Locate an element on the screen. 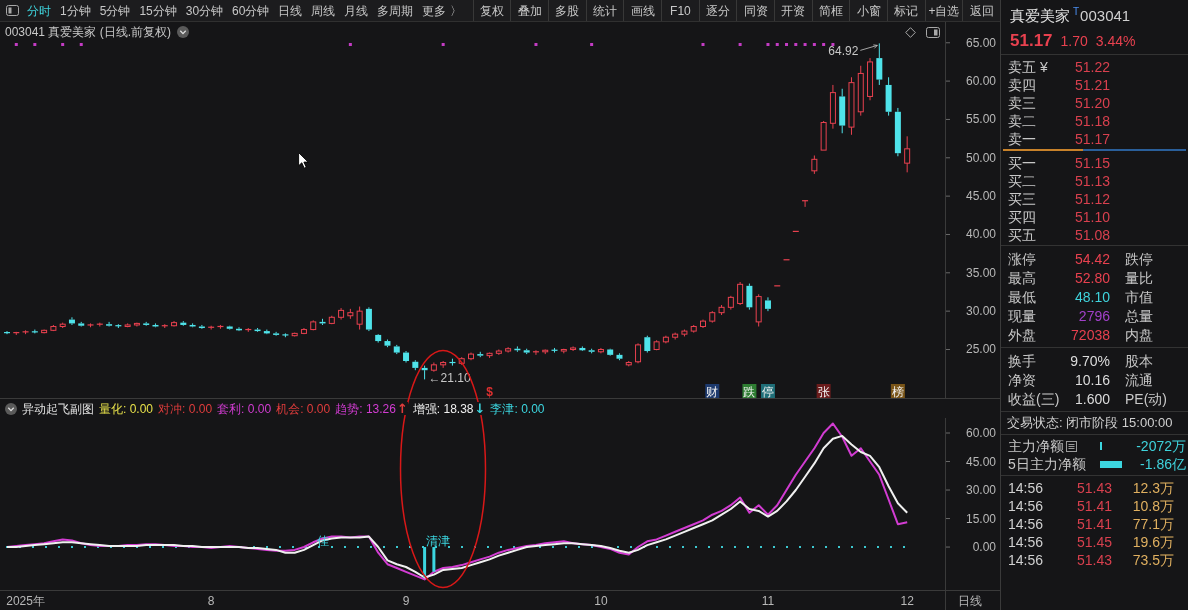  bid-label: 买三 is located at coordinates (1022, 199).